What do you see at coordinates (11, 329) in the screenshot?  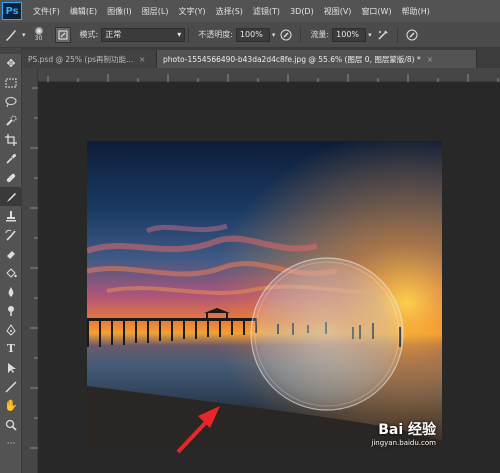 I see `pen-icon` at bounding box center [11, 329].